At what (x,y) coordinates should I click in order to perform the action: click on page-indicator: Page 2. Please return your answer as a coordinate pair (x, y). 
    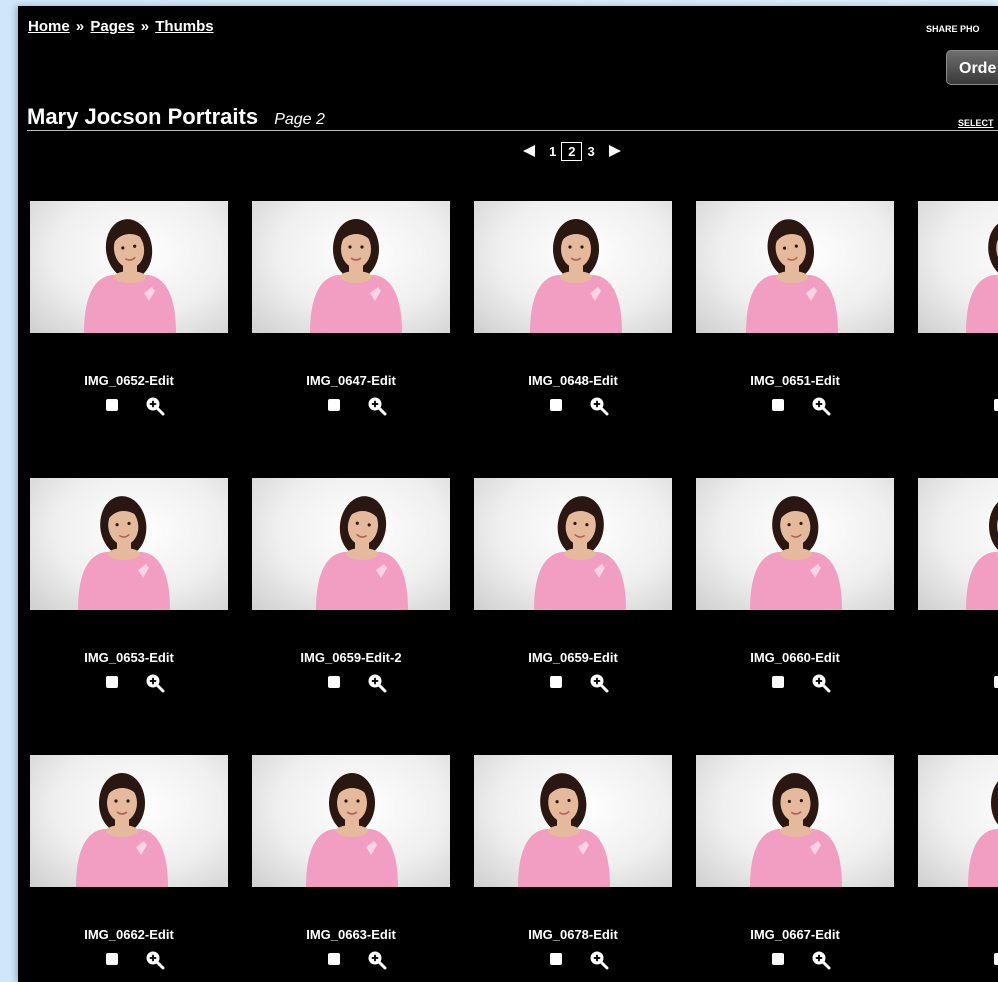
    Looking at the image, I should click on (299, 119).